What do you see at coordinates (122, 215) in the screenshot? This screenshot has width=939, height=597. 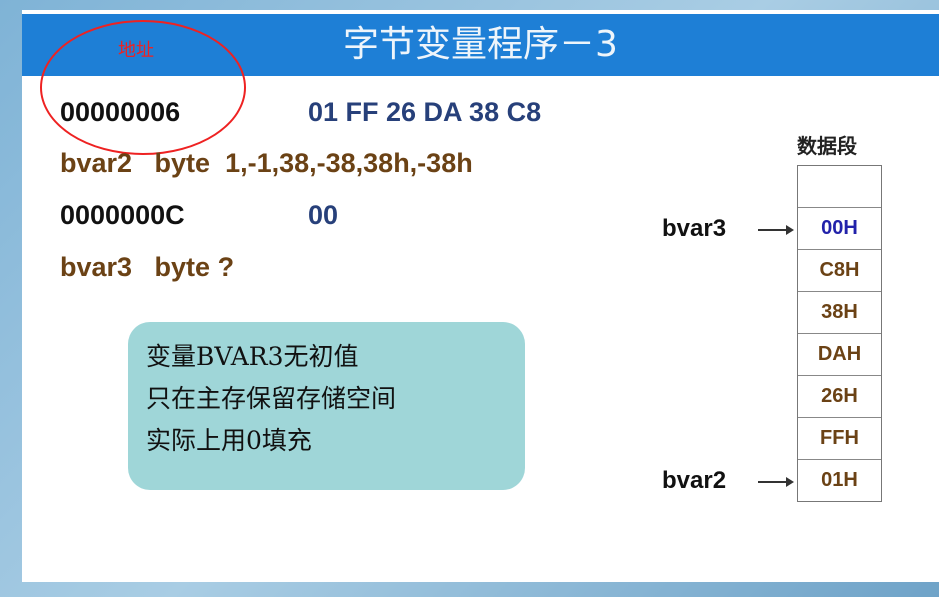 I see `address-line-2: 0000000C` at bounding box center [122, 215].